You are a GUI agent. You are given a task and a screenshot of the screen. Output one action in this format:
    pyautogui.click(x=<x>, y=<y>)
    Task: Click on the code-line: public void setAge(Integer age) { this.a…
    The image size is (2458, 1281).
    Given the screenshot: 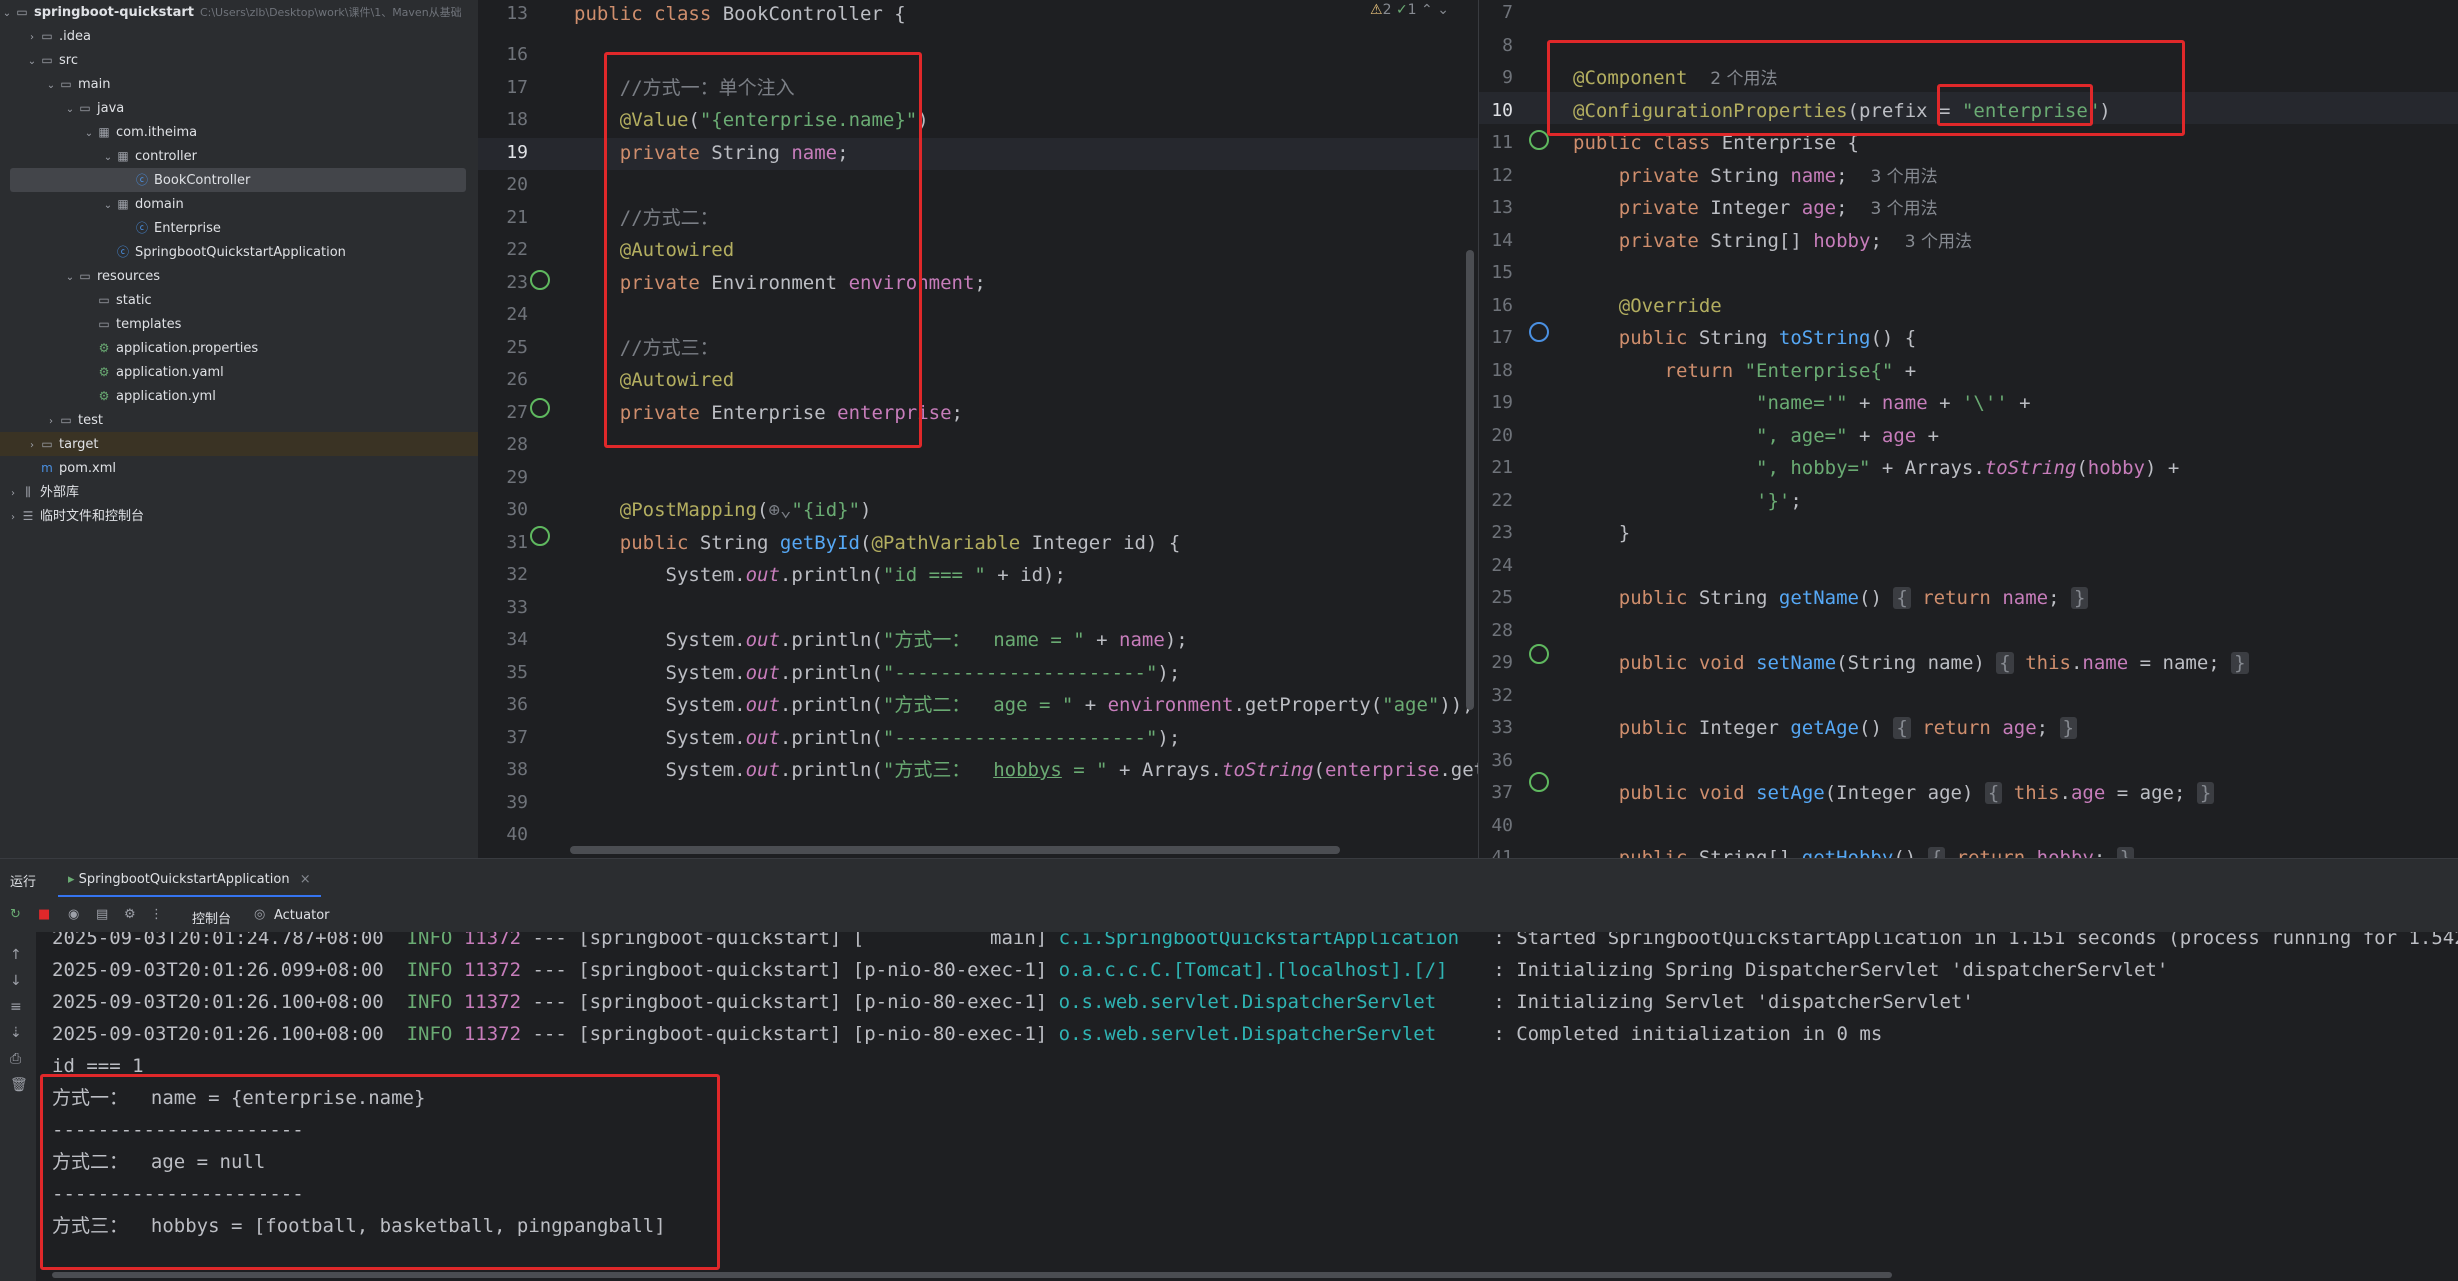 What is the action you would take?
    pyautogui.click(x=1894, y=793)
    